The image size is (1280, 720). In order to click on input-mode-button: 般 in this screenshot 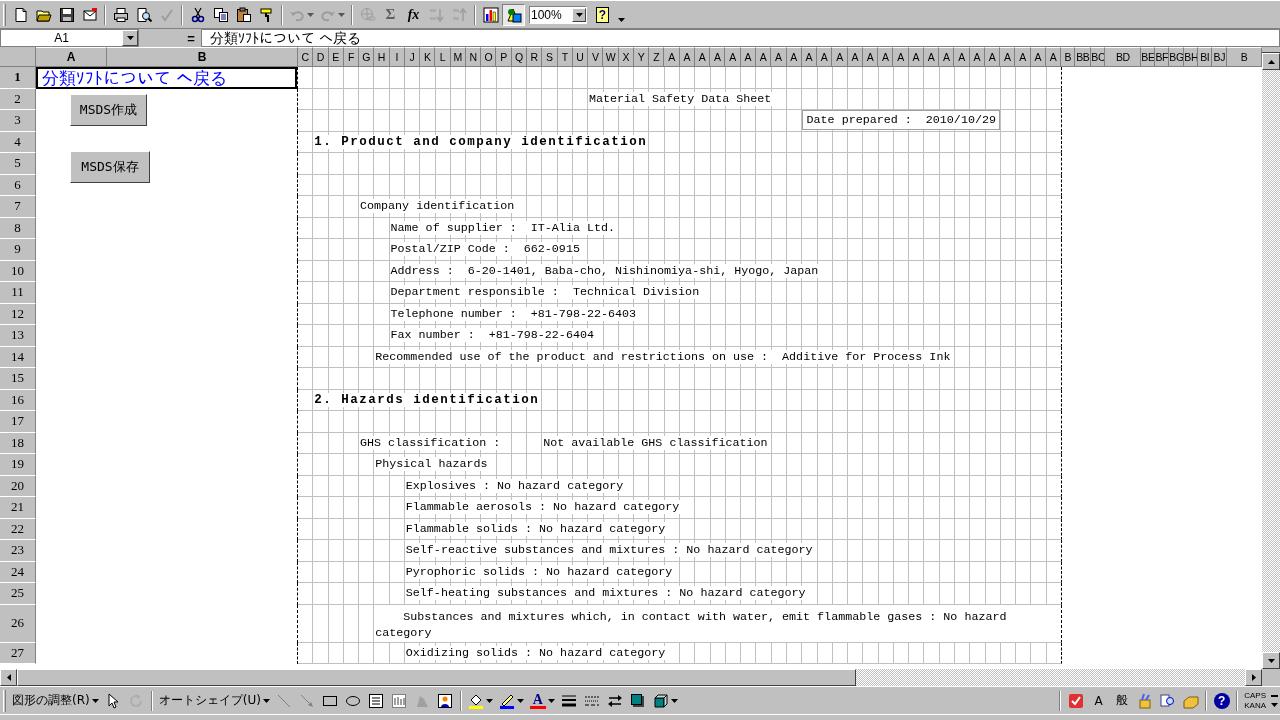, I will do `click(1122, 700)`.